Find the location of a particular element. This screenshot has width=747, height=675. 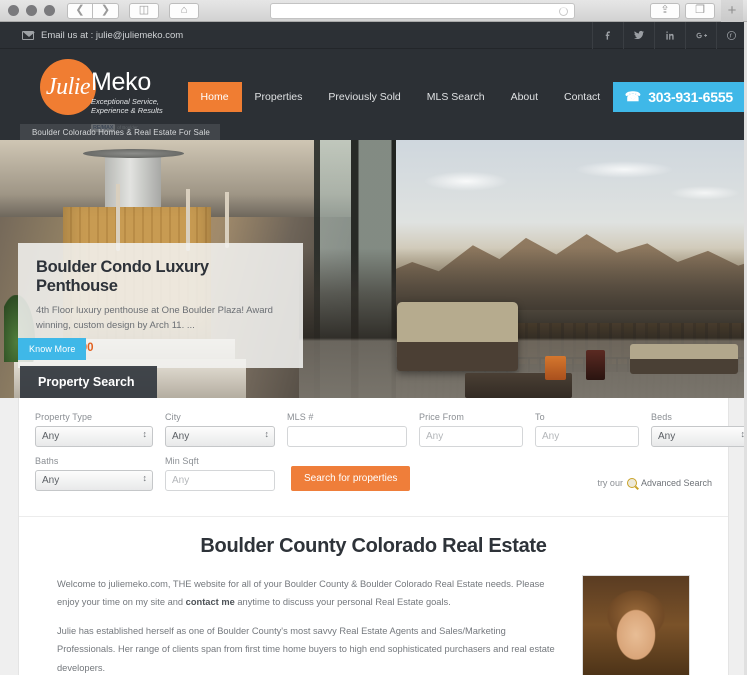

ottoman-decor is located at coordinates (684, 359).